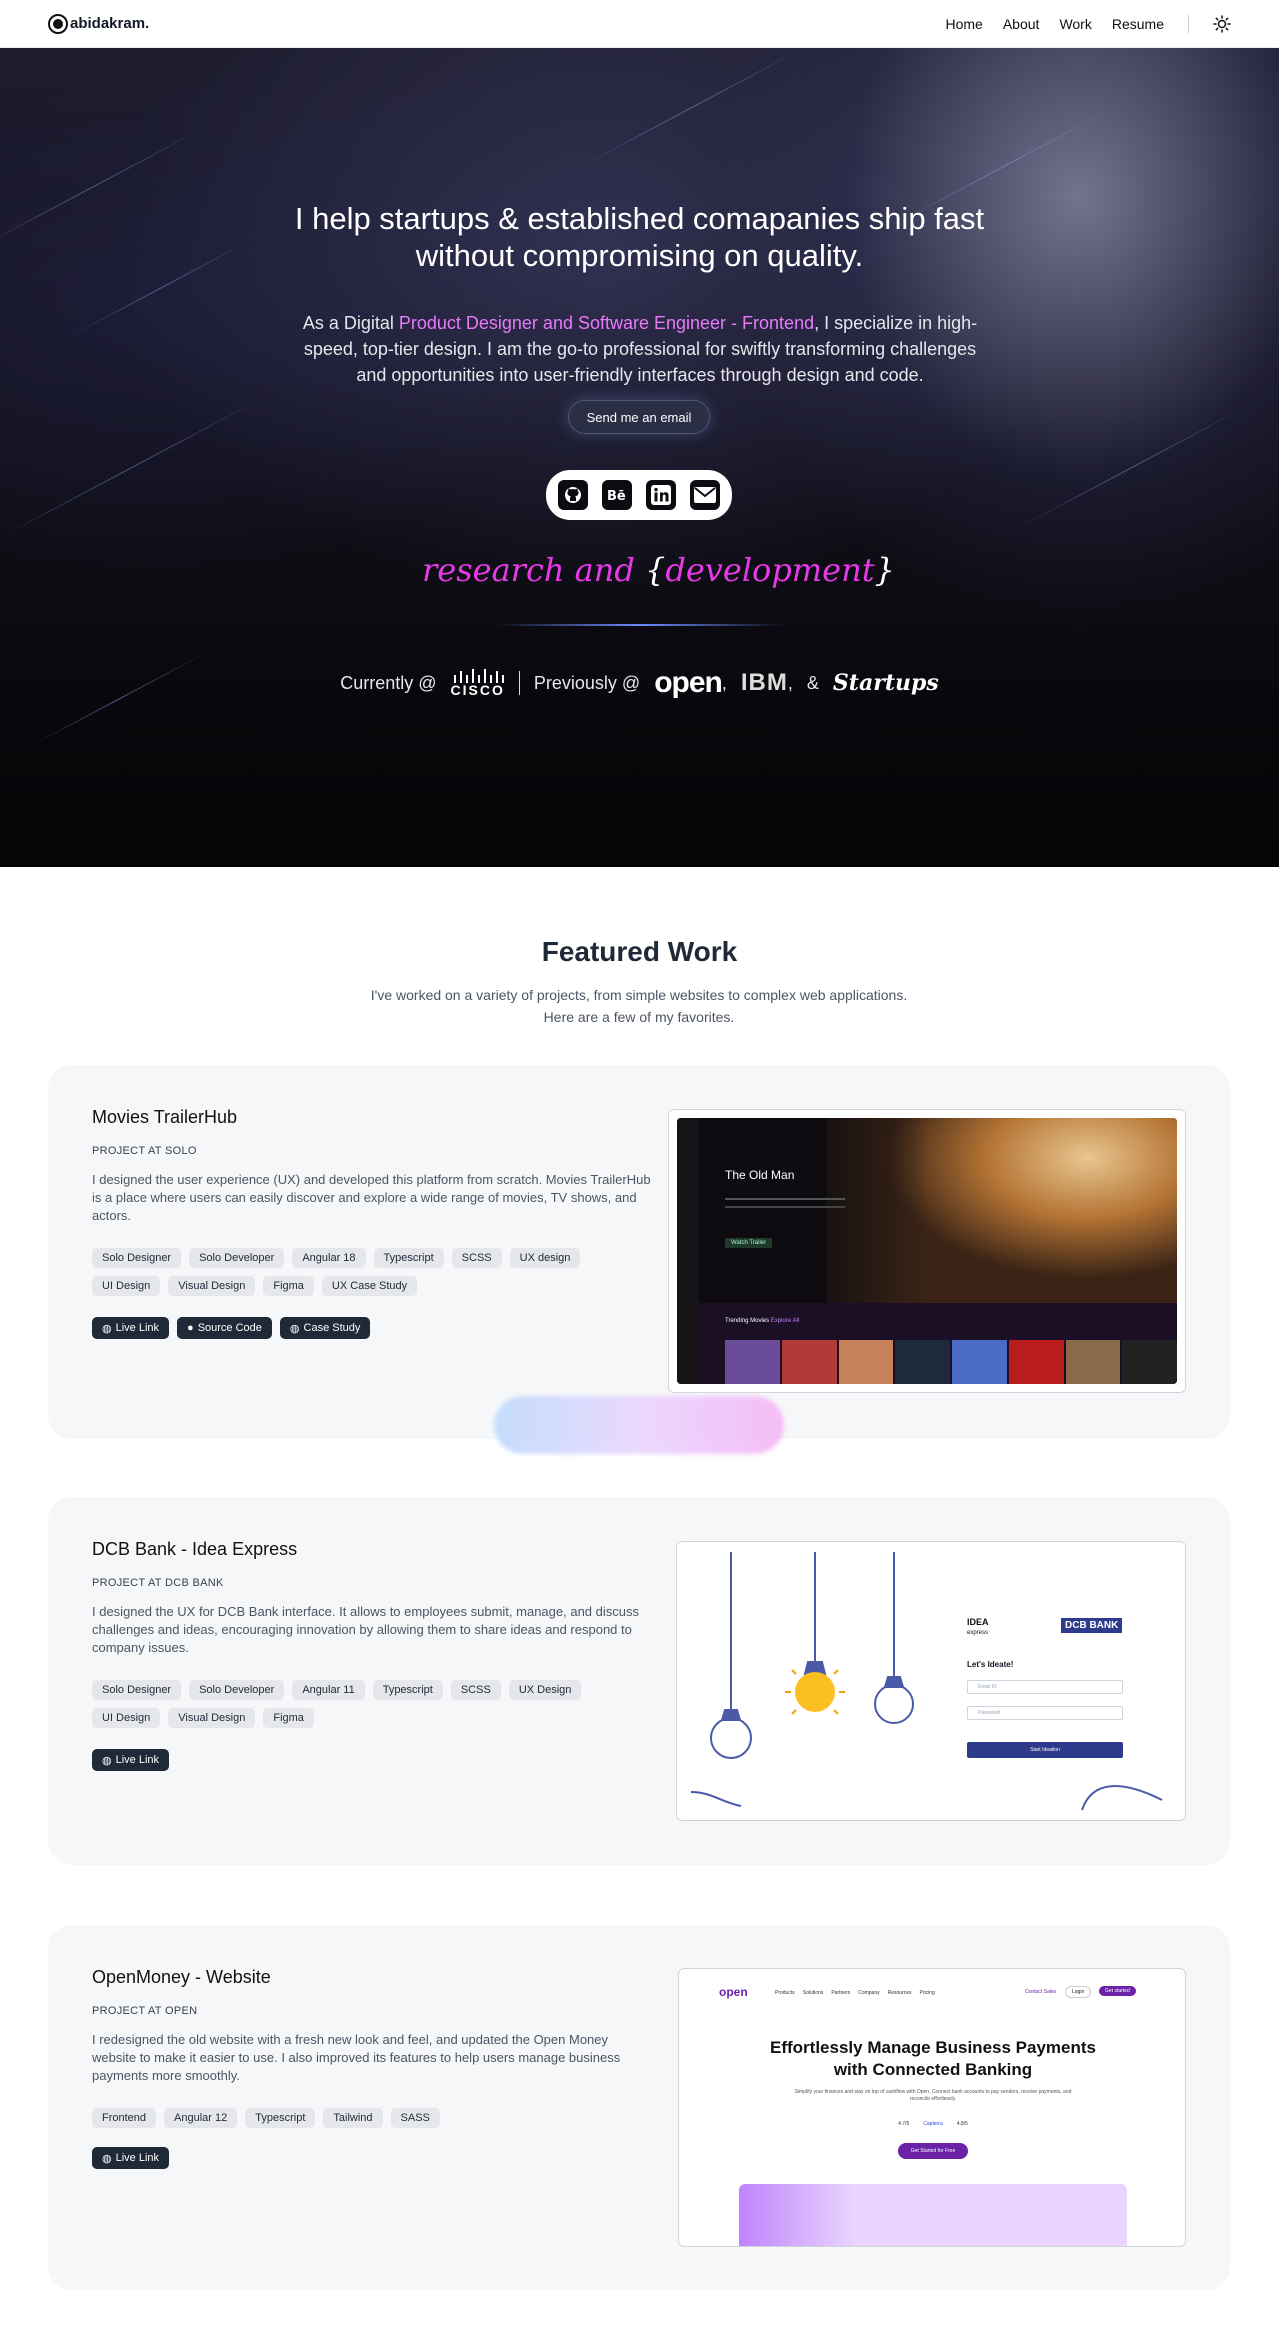  I want to click on featured-work-title: Featured Work, so click(639, 951).